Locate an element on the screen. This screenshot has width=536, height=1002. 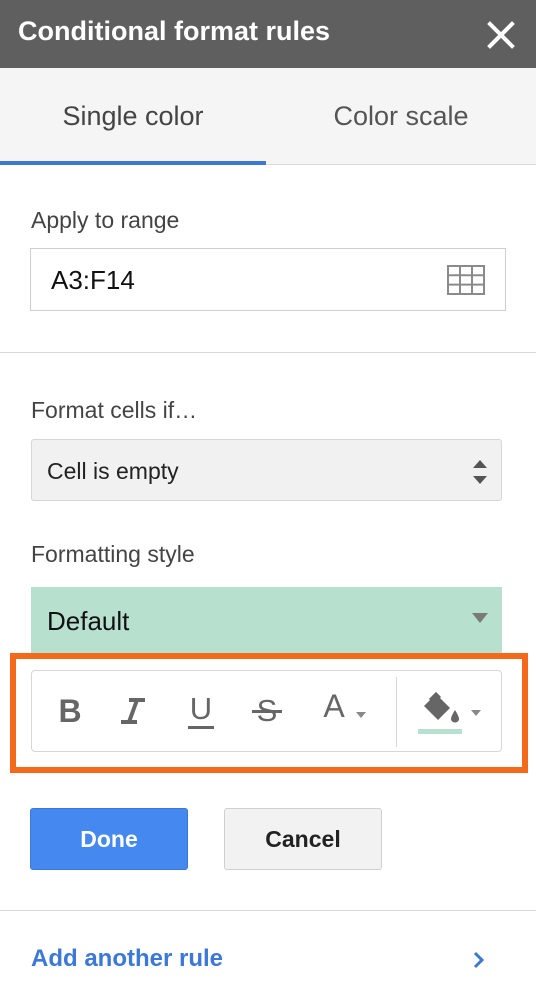
condition-value: Cell is empty is located at coordinates (113, 471).